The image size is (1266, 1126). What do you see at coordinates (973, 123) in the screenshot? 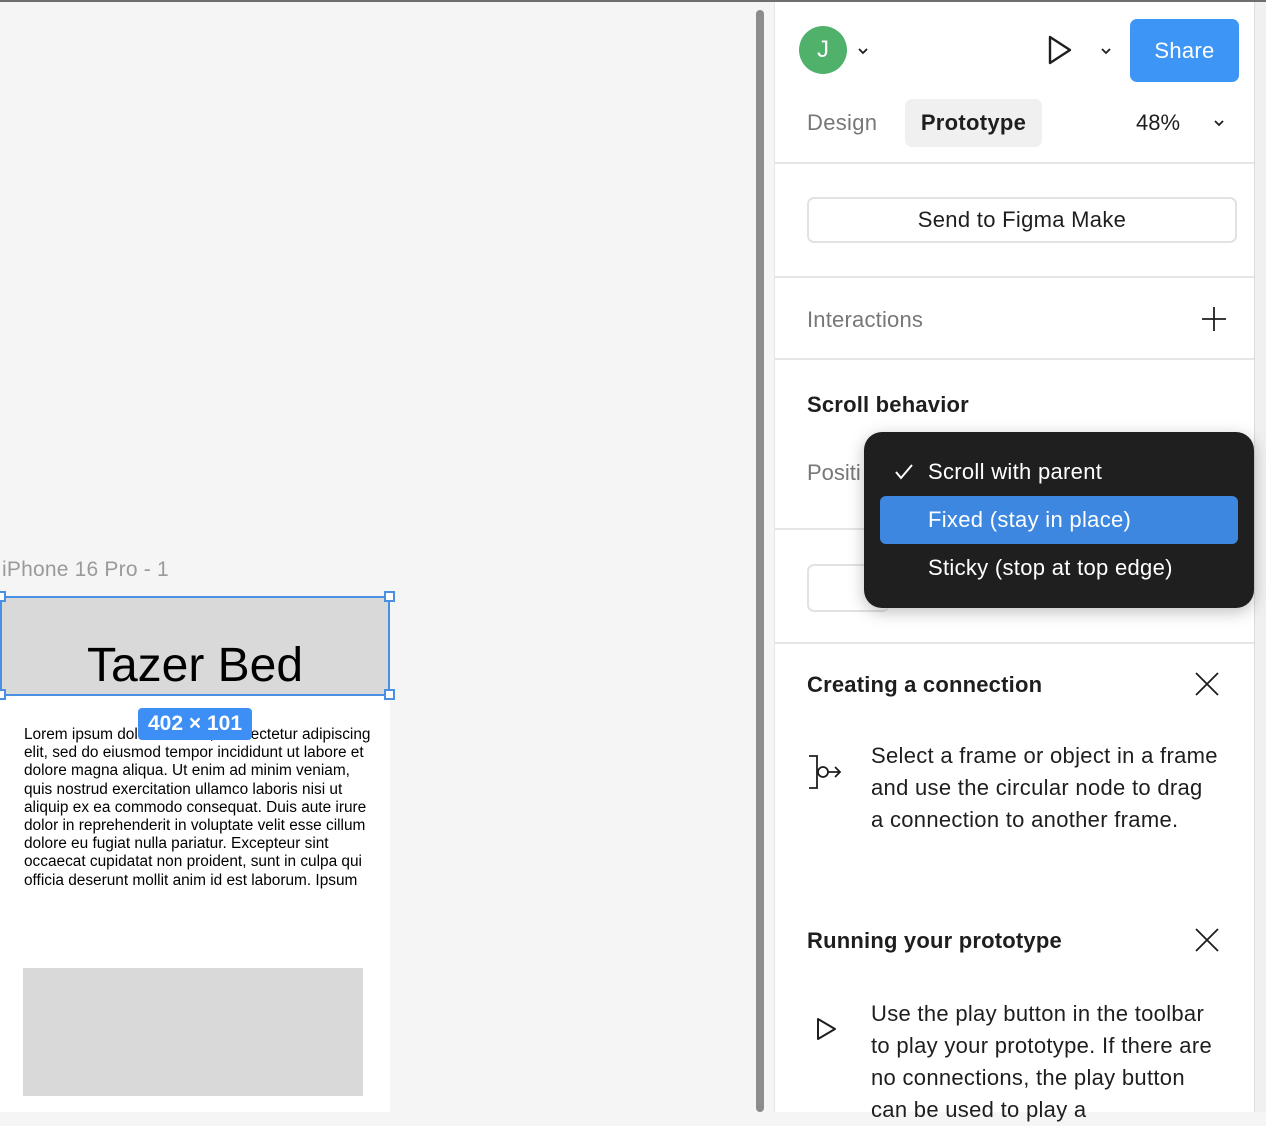
I see `tab-prototype: Prototype` at bounding box center [973, 123].